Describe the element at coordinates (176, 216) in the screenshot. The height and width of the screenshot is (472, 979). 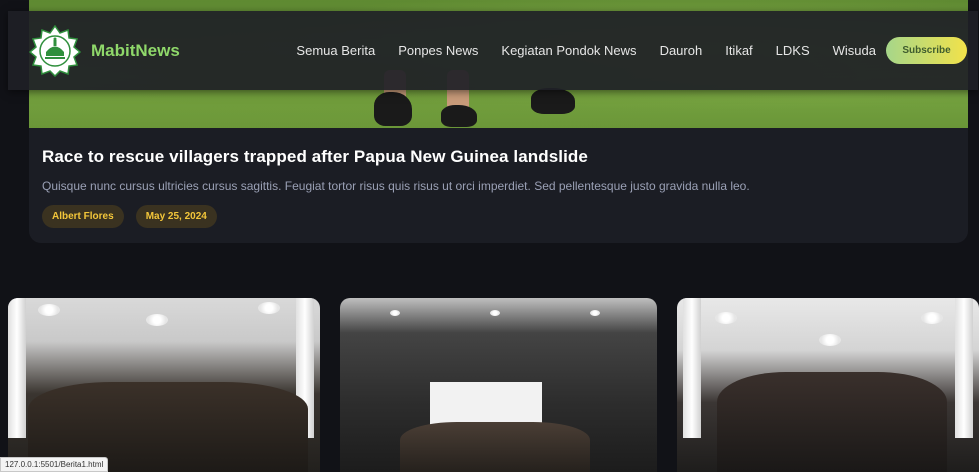
I see `date-badge: May 25, 2024` at that location.